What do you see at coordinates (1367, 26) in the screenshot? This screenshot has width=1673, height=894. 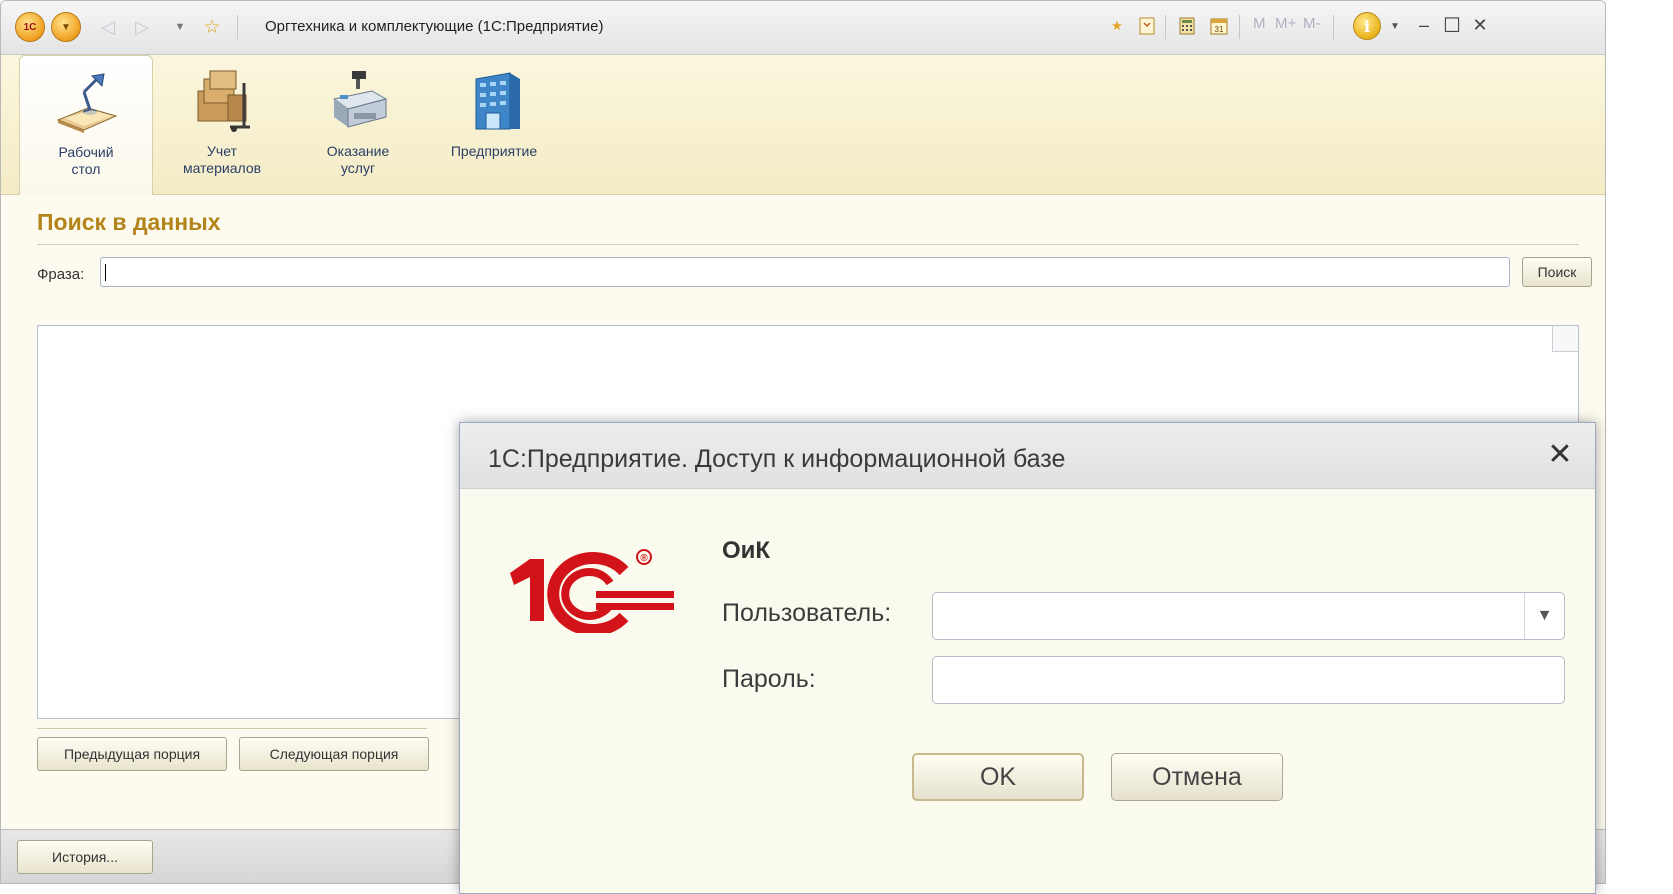 I see `info-icon: i` at bounding box center [1367, 26].